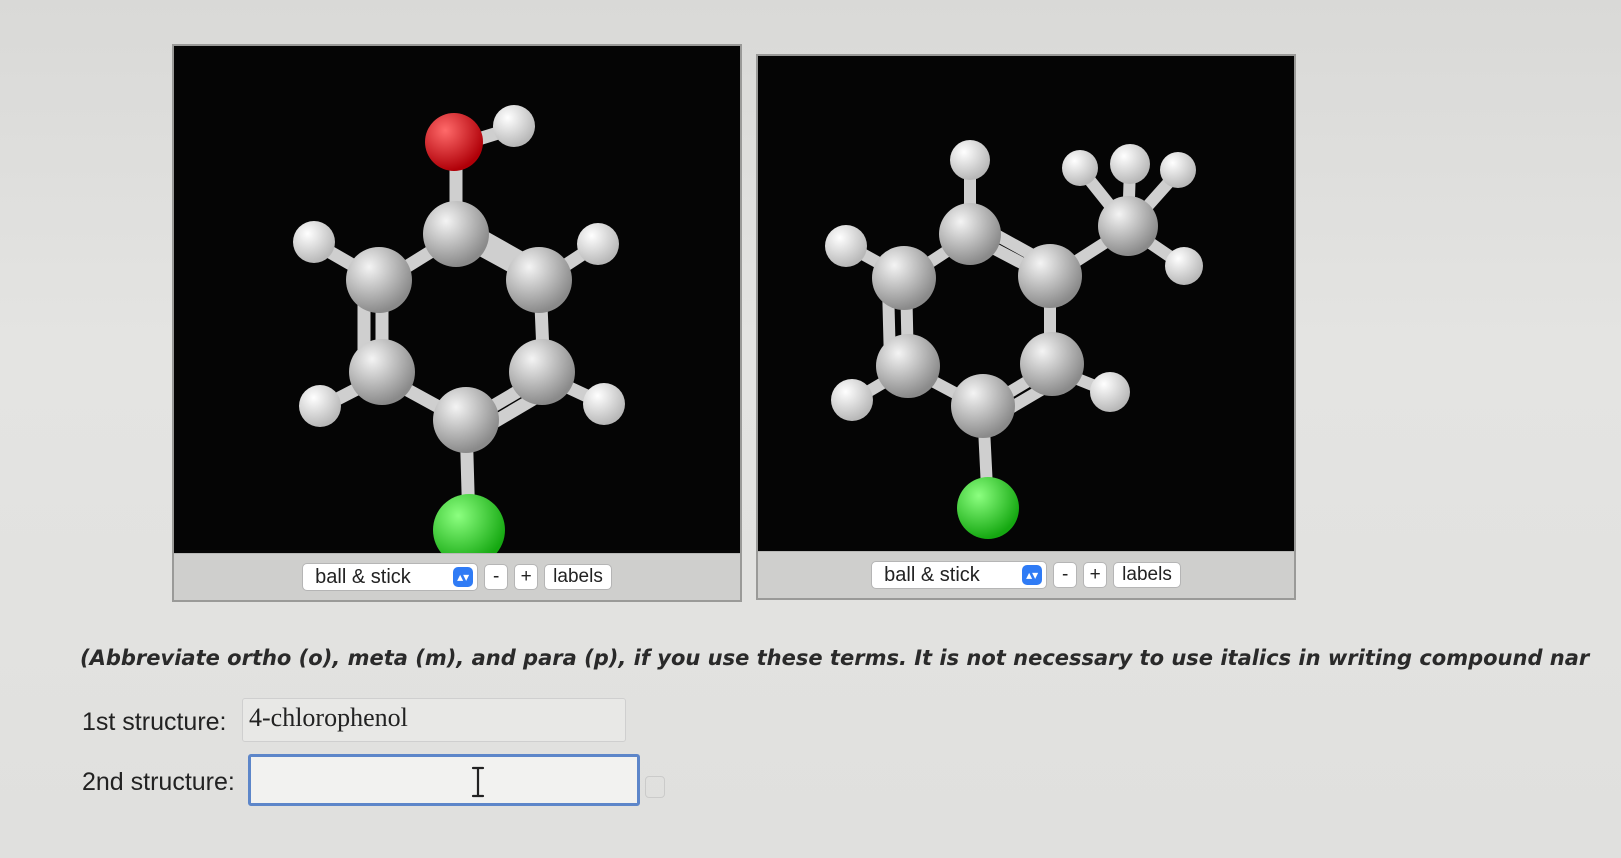  Describe the element at coordinates (655, 787) in the screenshot. I see `clipboard-icon` at that location.